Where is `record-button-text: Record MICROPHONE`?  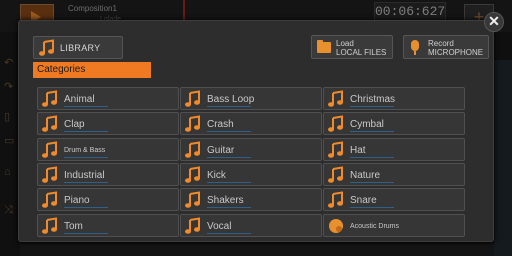 record-button-text: Record MICROPHONE is located at coordinates (455, 48).